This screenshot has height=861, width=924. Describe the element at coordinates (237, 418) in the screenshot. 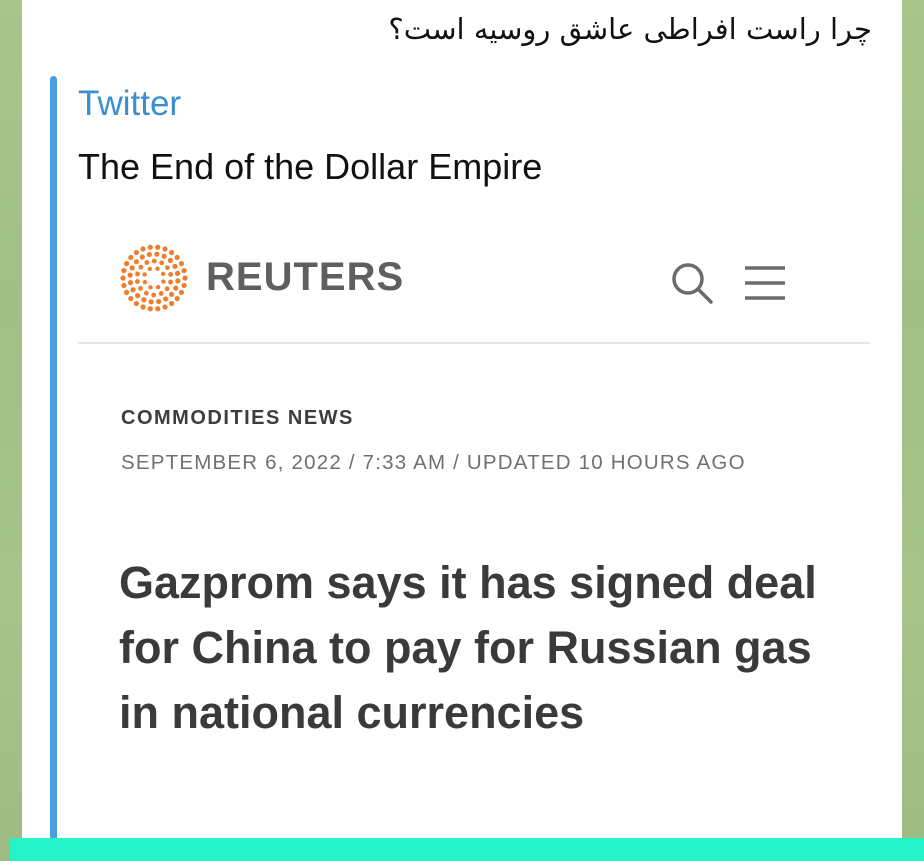

I see `article-section: COMMODITIES NEWS` at that location.